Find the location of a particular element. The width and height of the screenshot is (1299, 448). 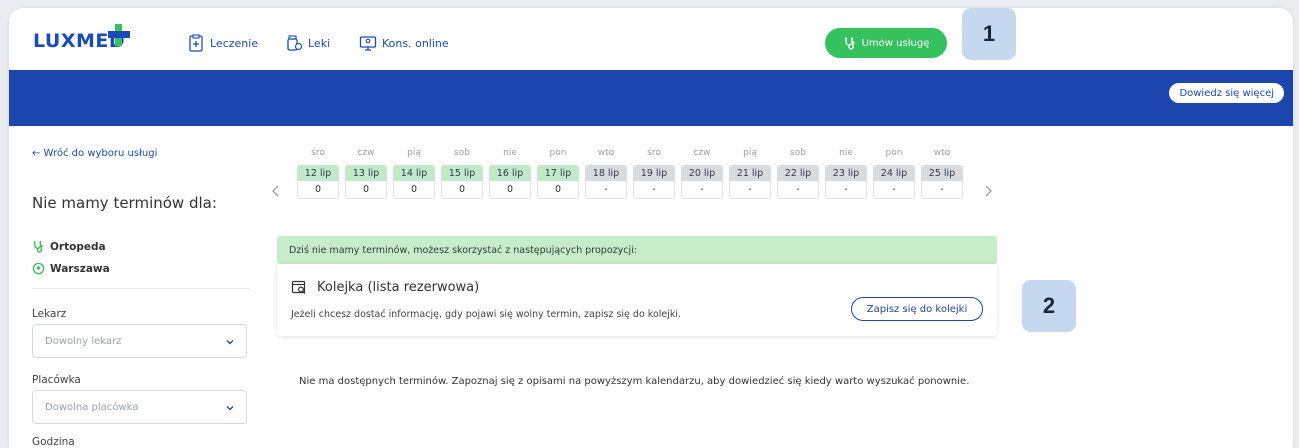

day-date-label: 18 lip is located at coordinates (606, 173).